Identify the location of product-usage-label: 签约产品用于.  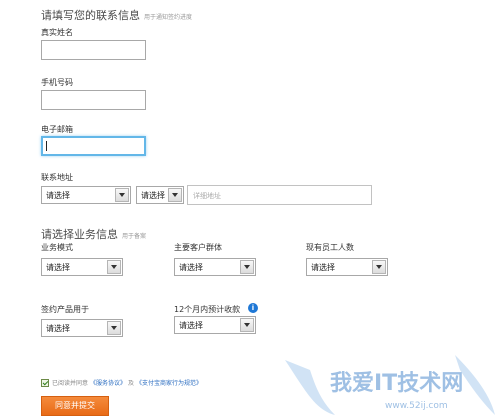
(65, 309).